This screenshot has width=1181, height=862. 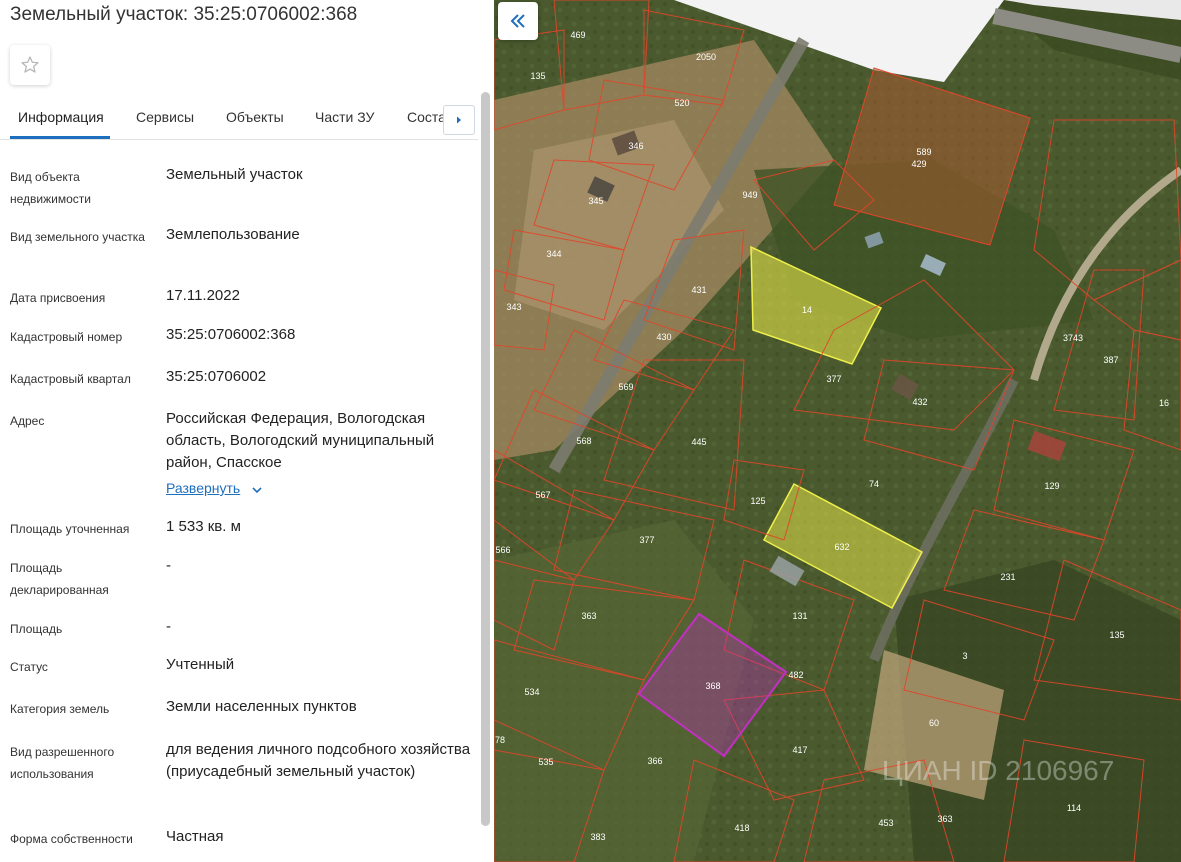 I want to click on field-label-ownership-form: Форма собственности, so click(x=71, y=839).